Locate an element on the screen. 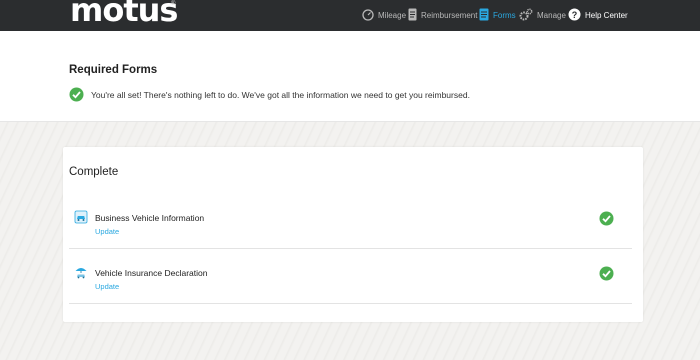  question-icon: ? is located at coordinates (574, 15).